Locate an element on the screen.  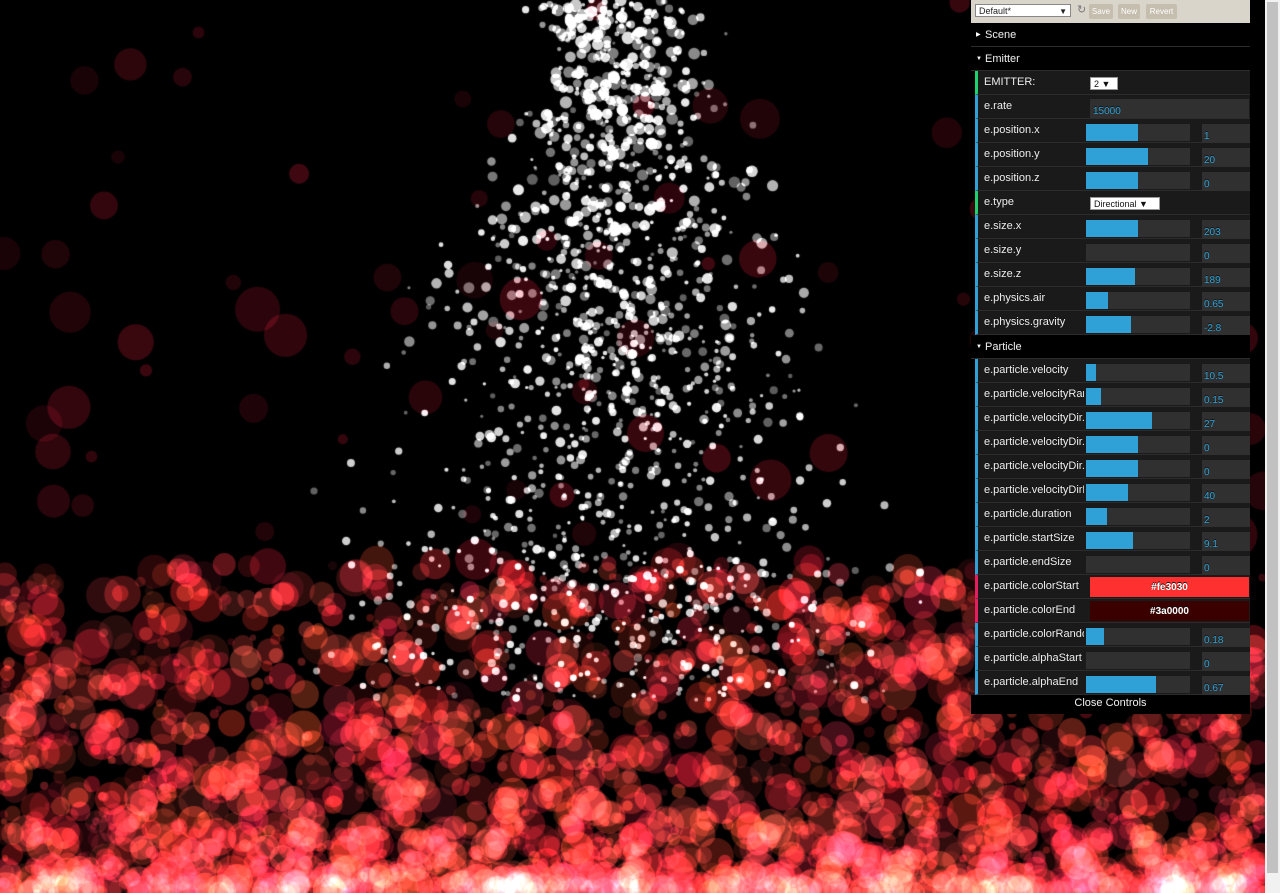
physics-air-slider is located at coordinates (1138, 300).